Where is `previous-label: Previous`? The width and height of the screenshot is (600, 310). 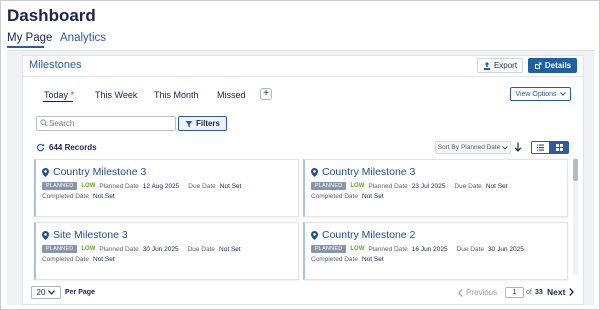
previous-label: Previous is located at coordinates (482, 292).